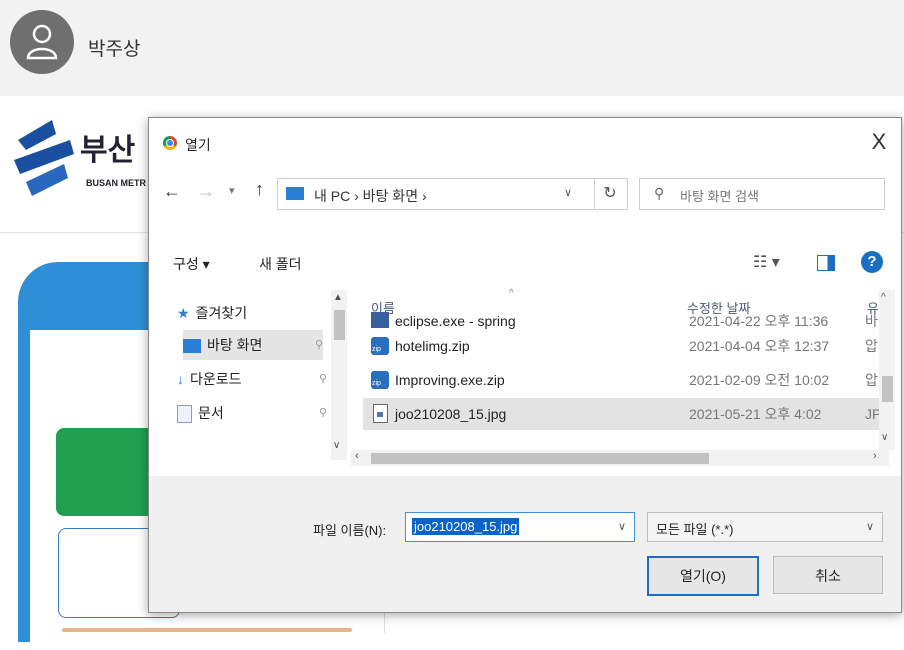 The height and width of the screenshot is (650, 904). I want to click on filename-label: 파일 이름(N):, so click(350, 530).